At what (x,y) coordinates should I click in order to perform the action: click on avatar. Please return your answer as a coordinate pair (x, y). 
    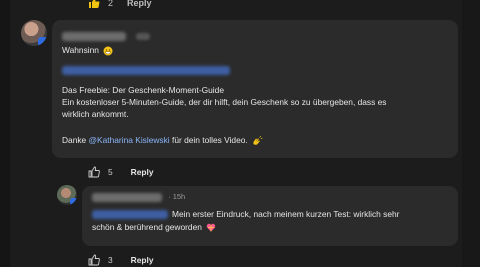
    Looking at the image, I should click on (34, 33).